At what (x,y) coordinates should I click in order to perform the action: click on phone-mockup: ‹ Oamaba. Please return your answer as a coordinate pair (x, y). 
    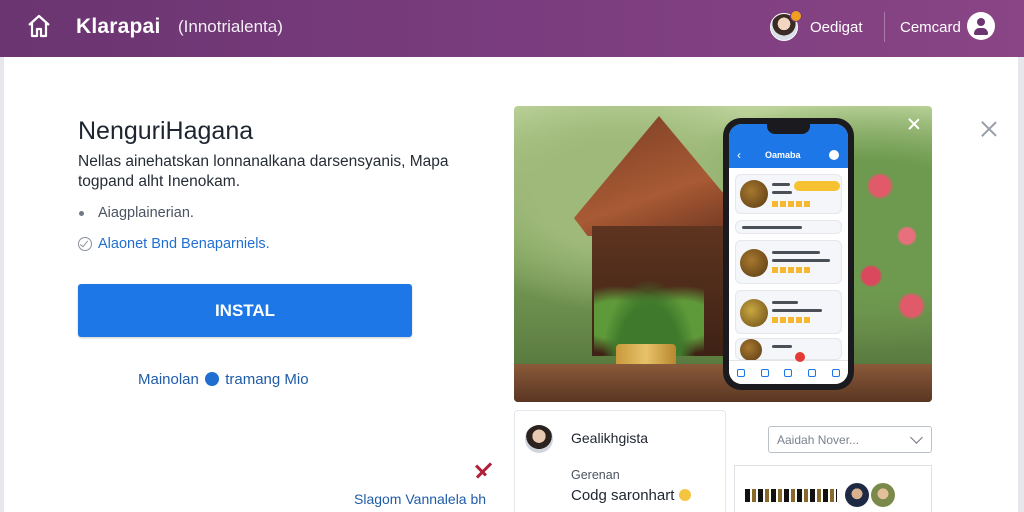
    Looking at the image, I should click on (788, 254).